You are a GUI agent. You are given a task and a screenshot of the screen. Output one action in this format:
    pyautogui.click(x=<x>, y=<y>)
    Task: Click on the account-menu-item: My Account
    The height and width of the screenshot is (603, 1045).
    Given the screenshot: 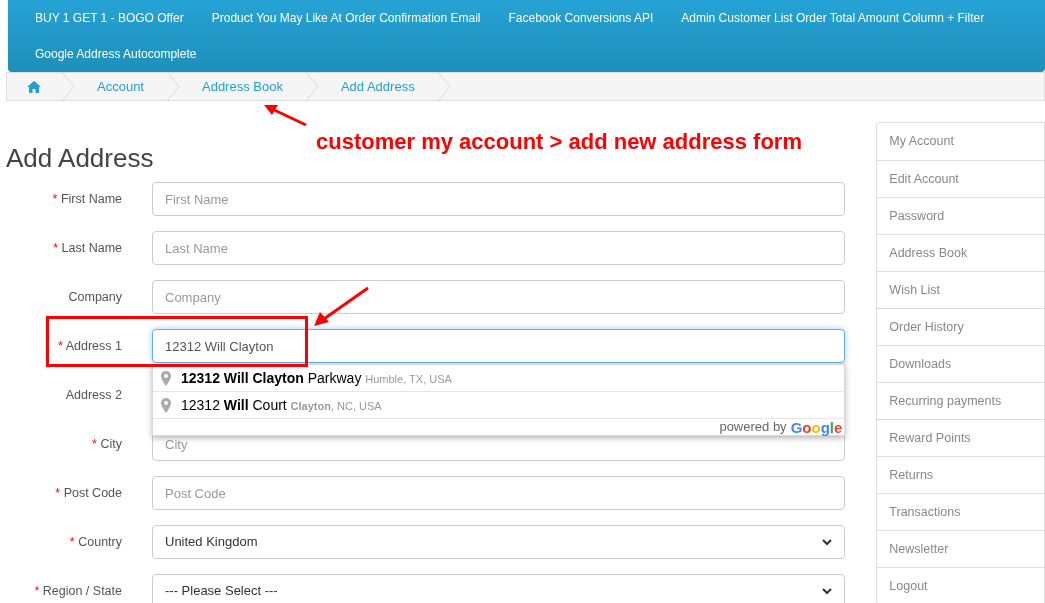 What is the action you would take?
    pyautogui.click(x=960, y=141)
    